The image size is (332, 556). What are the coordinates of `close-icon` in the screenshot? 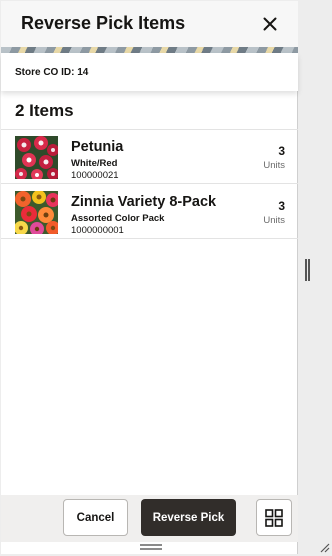 It's located at (270, 24).